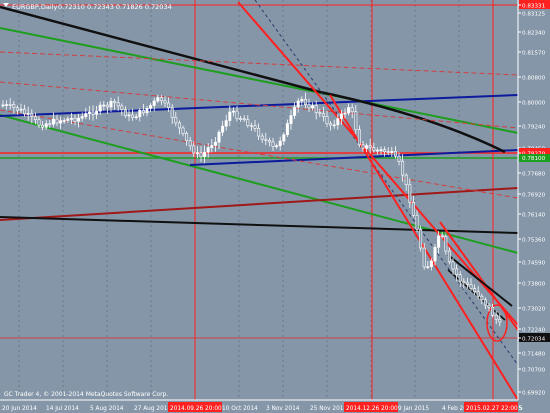 Image resolution: width=550 pixels, height=413 pixels. What do you see at coordinates (534, 241) in the screenshot?
I see `price-label: 0.75360` at bounding box center [534, 241].